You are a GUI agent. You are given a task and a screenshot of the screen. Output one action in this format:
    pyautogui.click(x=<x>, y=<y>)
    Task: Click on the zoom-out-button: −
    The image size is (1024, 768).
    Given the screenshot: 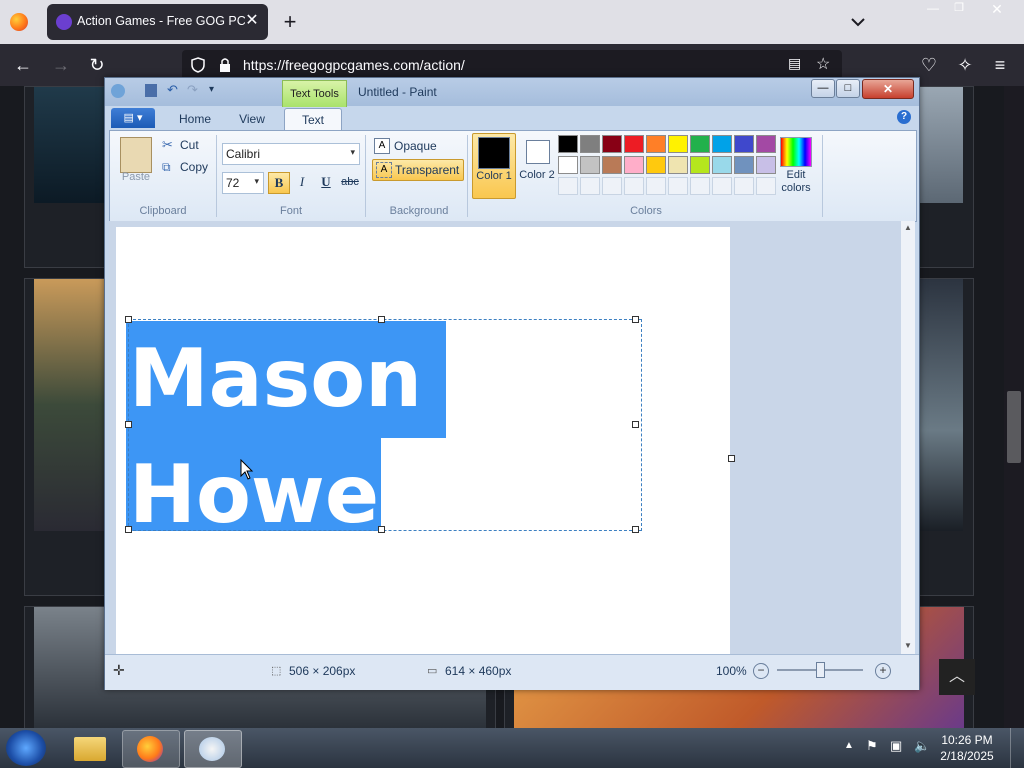 What is the action you would take?
    pyautogui.click(x=761, y=671)
    